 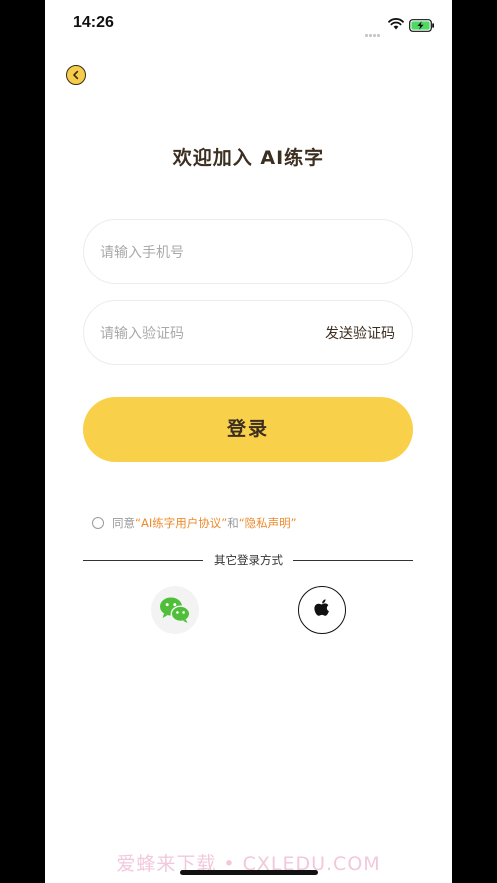 I want to click on wechat-icon, so click(x=175, y=610).